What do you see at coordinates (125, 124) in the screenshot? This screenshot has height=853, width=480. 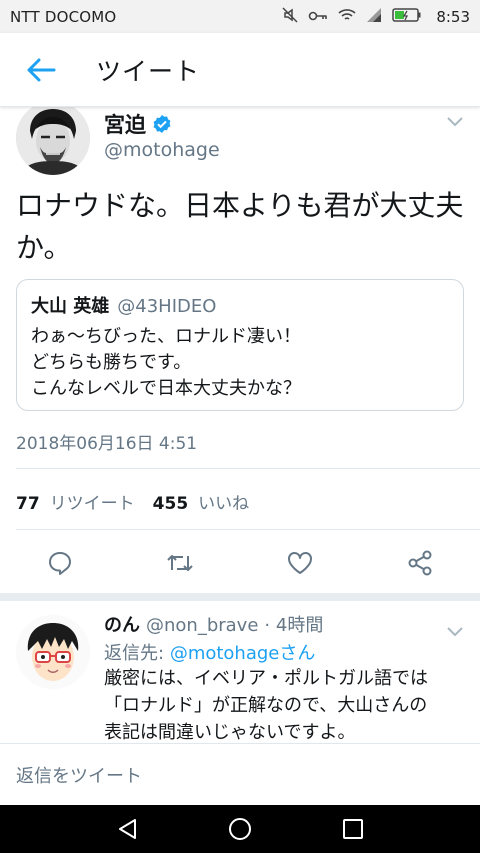 I see `author-name: 宮迫` at bounding box center [125, 124].